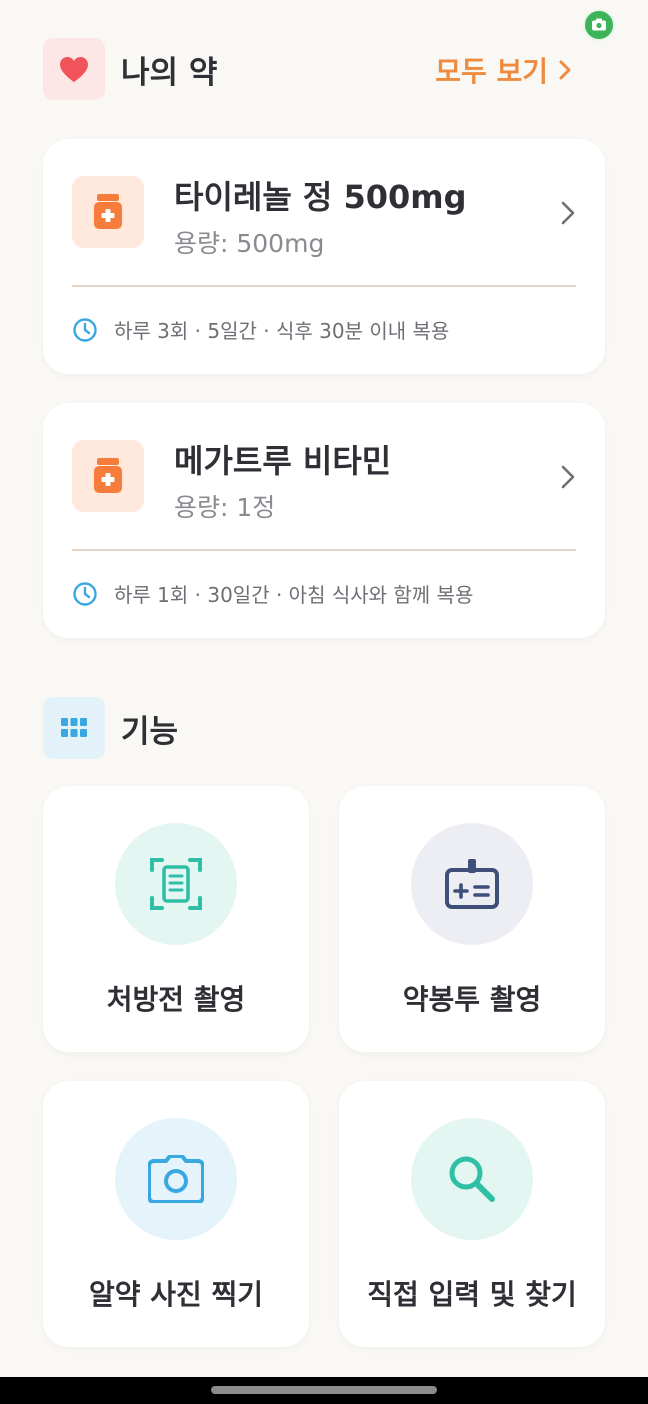 This screenshot has width=648, height=1404. I want to click on prescription-scan-icon, so click(176, 884).